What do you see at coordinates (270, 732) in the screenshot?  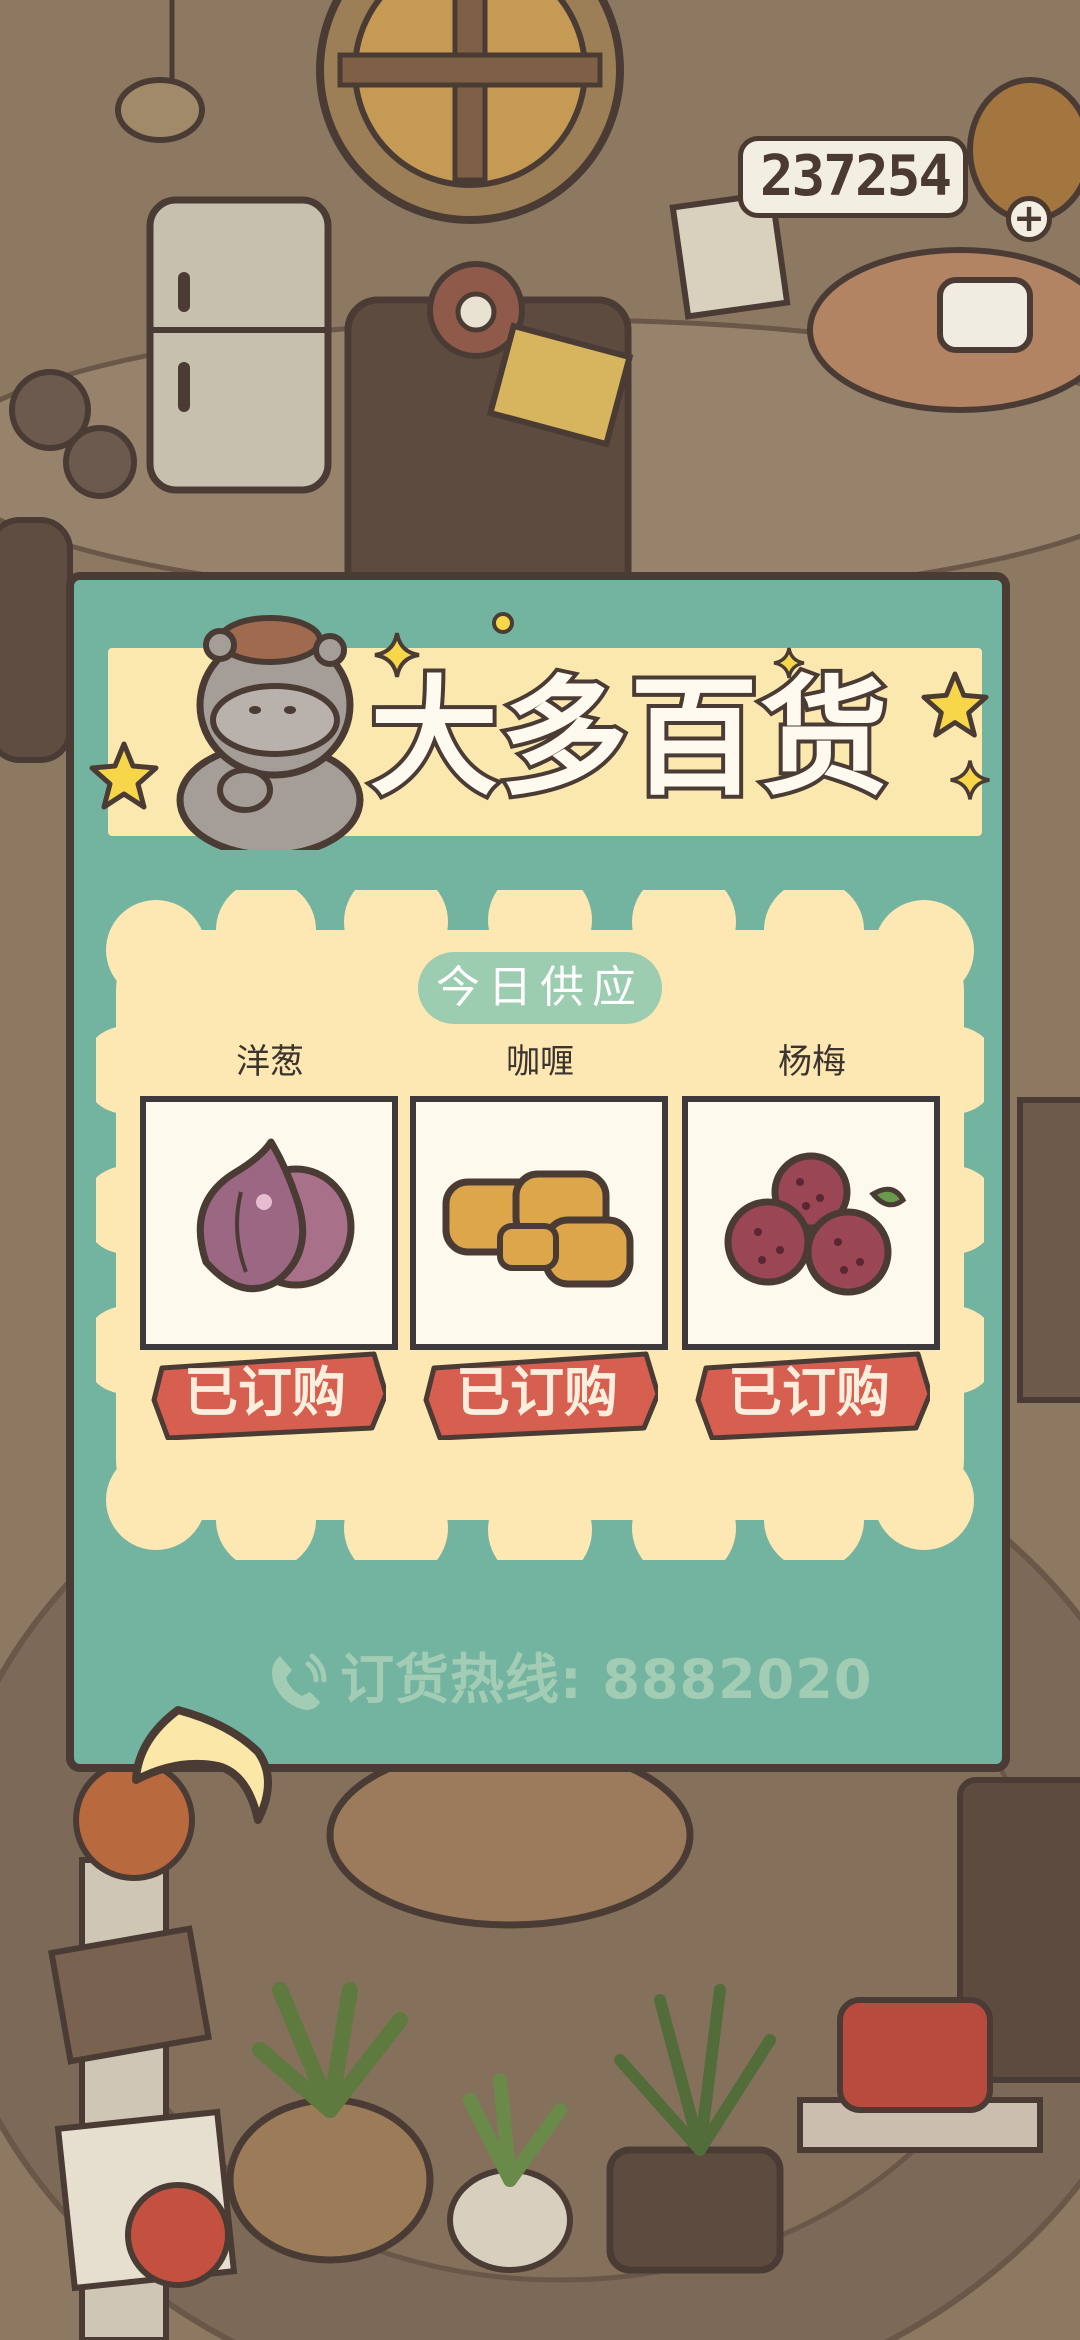 I see `hippo-mascot-icon` at bounding box center [270, 732].